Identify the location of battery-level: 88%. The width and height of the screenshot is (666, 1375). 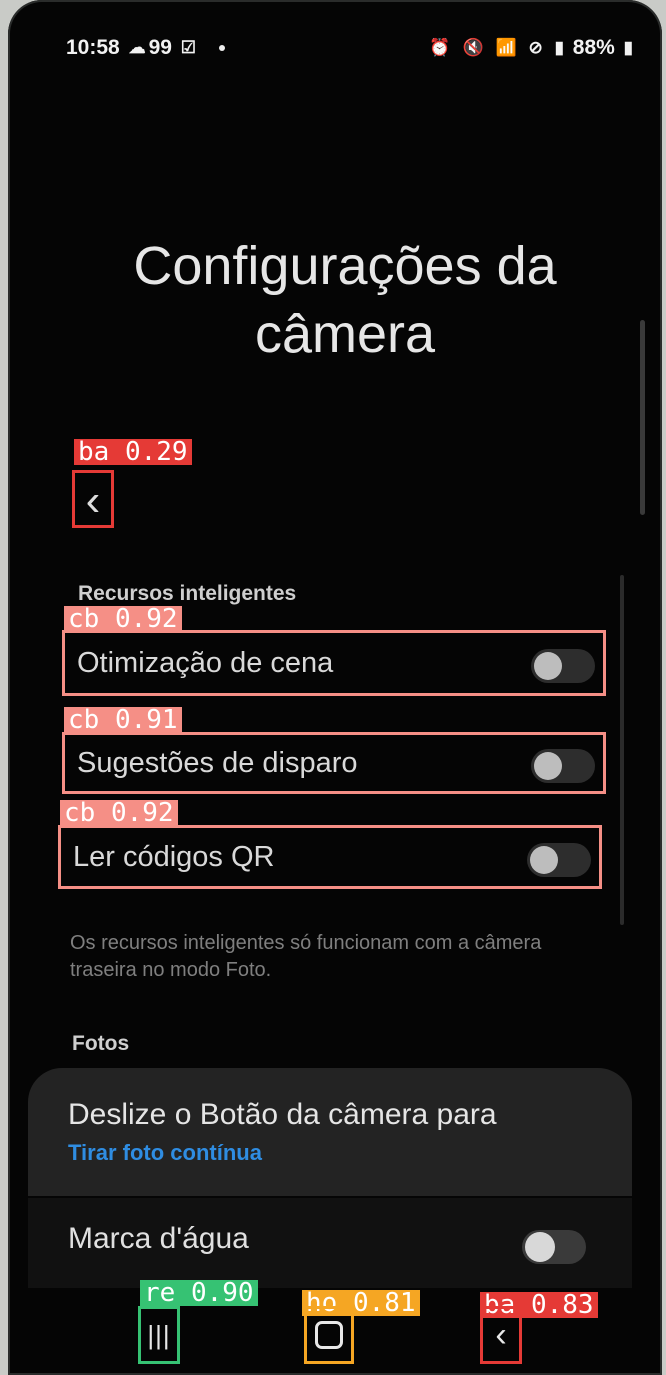
(593, 47).